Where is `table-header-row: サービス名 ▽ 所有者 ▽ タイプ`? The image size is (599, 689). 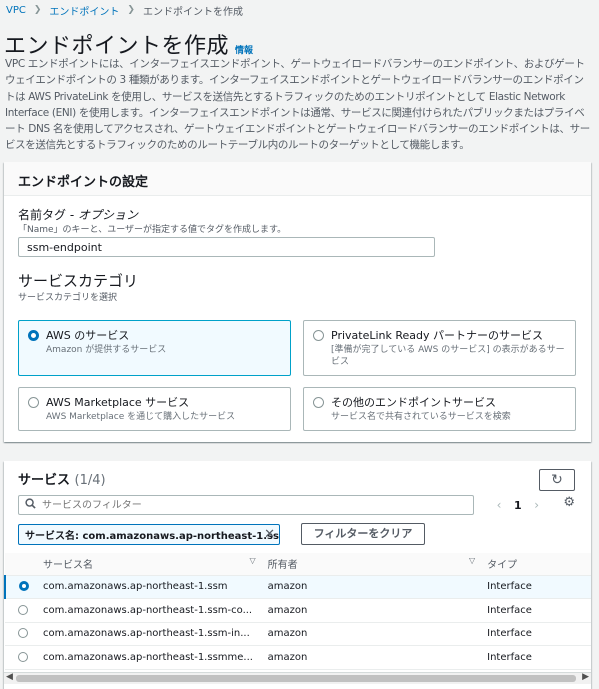
table-header-row: サービス名 ▽ 所有者 ▽ タイプ is located at coordinates (298, 564).